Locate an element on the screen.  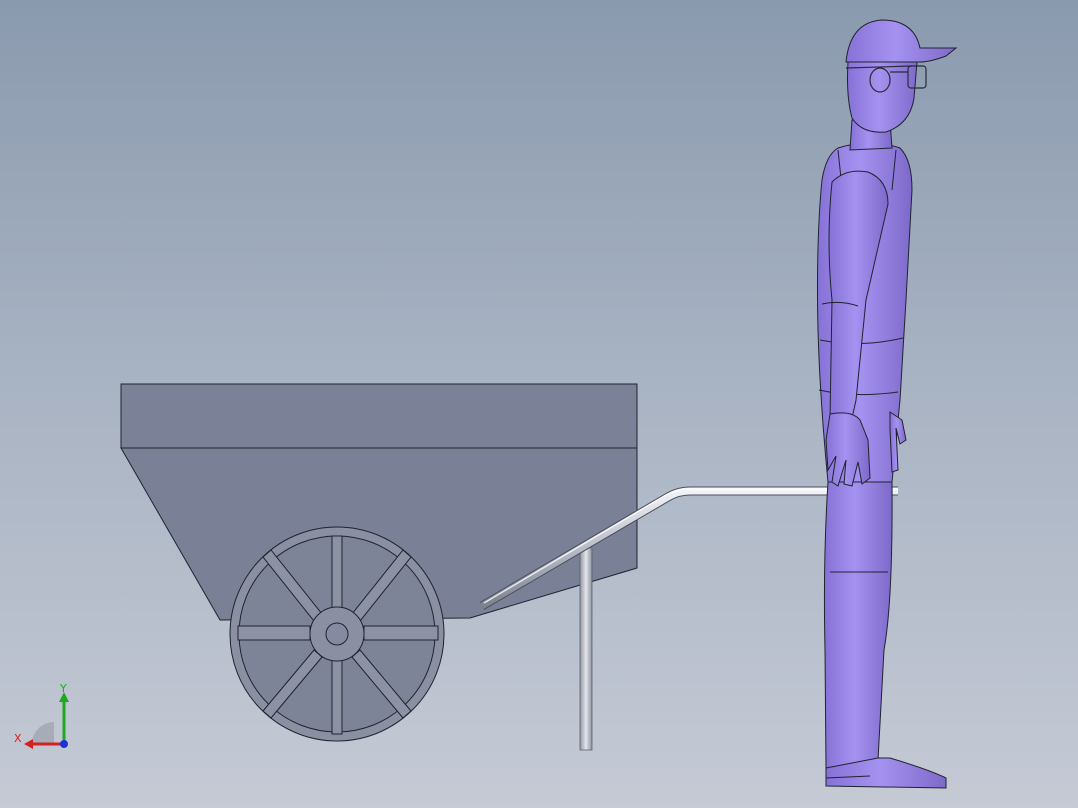
z-axis-dot is located at coordinates (64, 744).